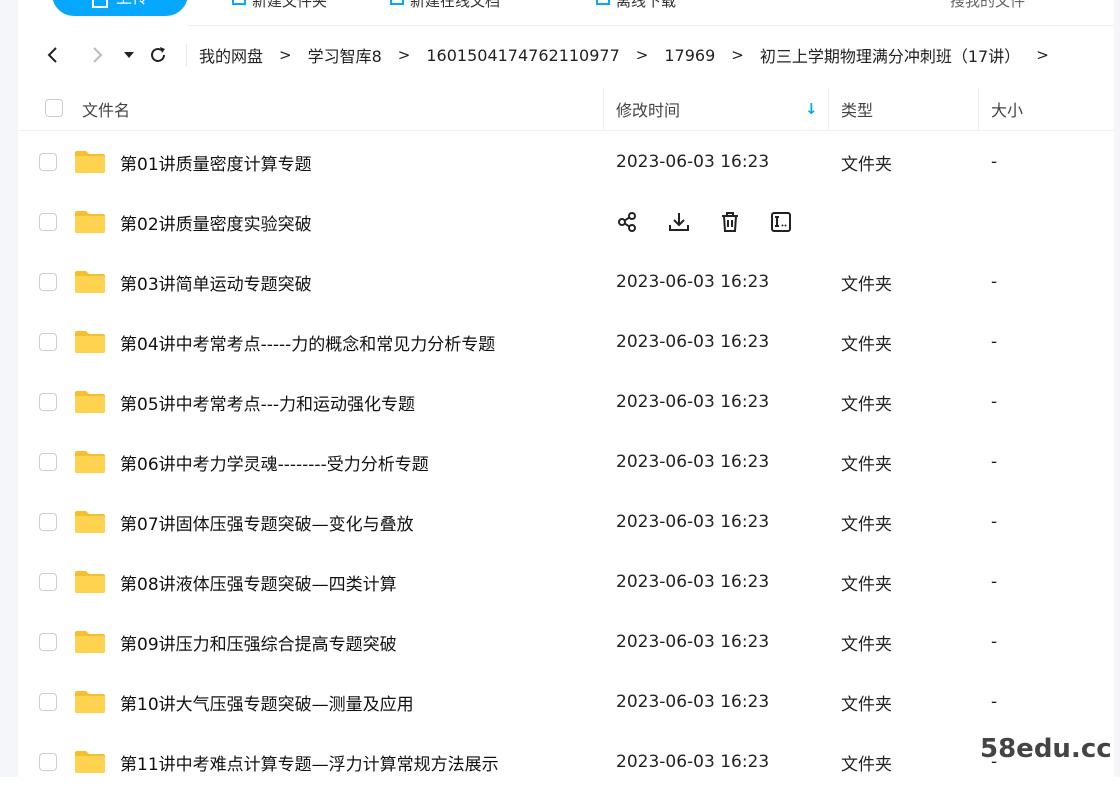 Image resolution: width=1120 pixels, height=792 pixels. I want to click on row-actions, so click(718, 222).